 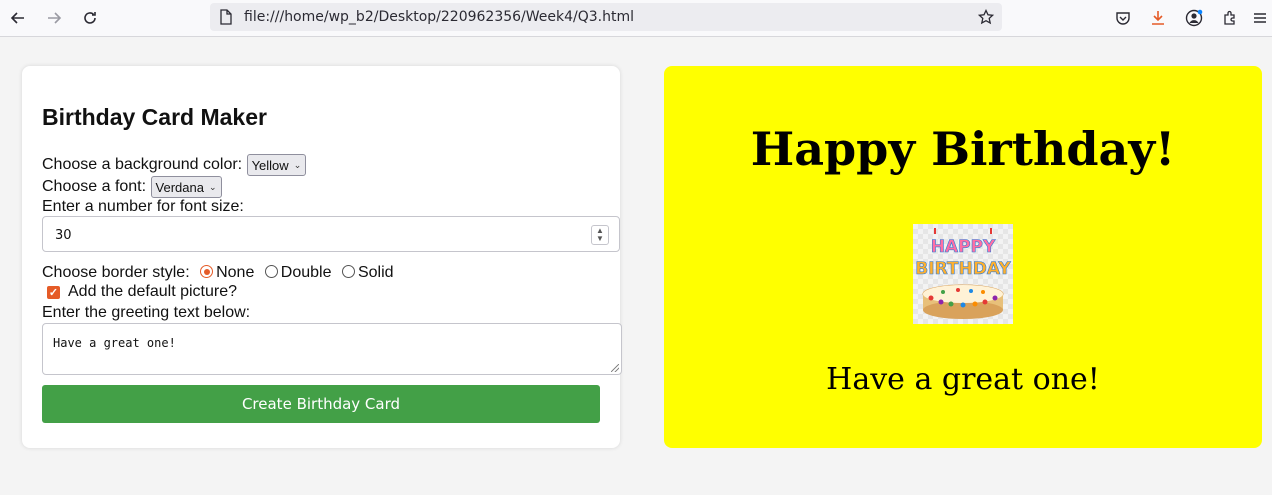 I want to click on border-row: Choose border style: None Double Solid, so click(x=218, y=273).